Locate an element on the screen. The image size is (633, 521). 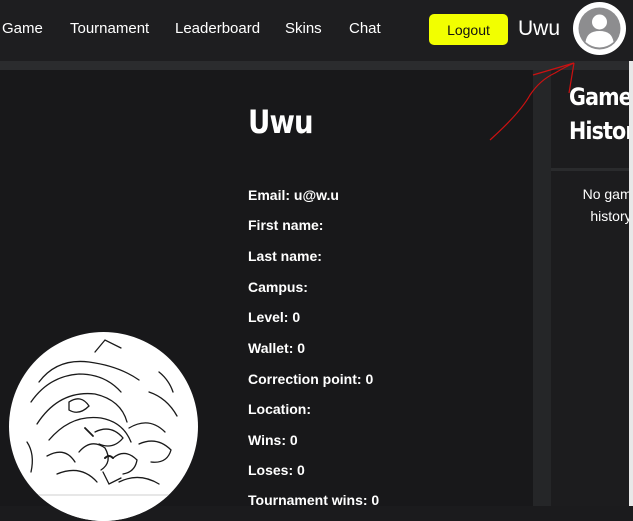
game-history-title: Game History is located at coordinates (599, 114).